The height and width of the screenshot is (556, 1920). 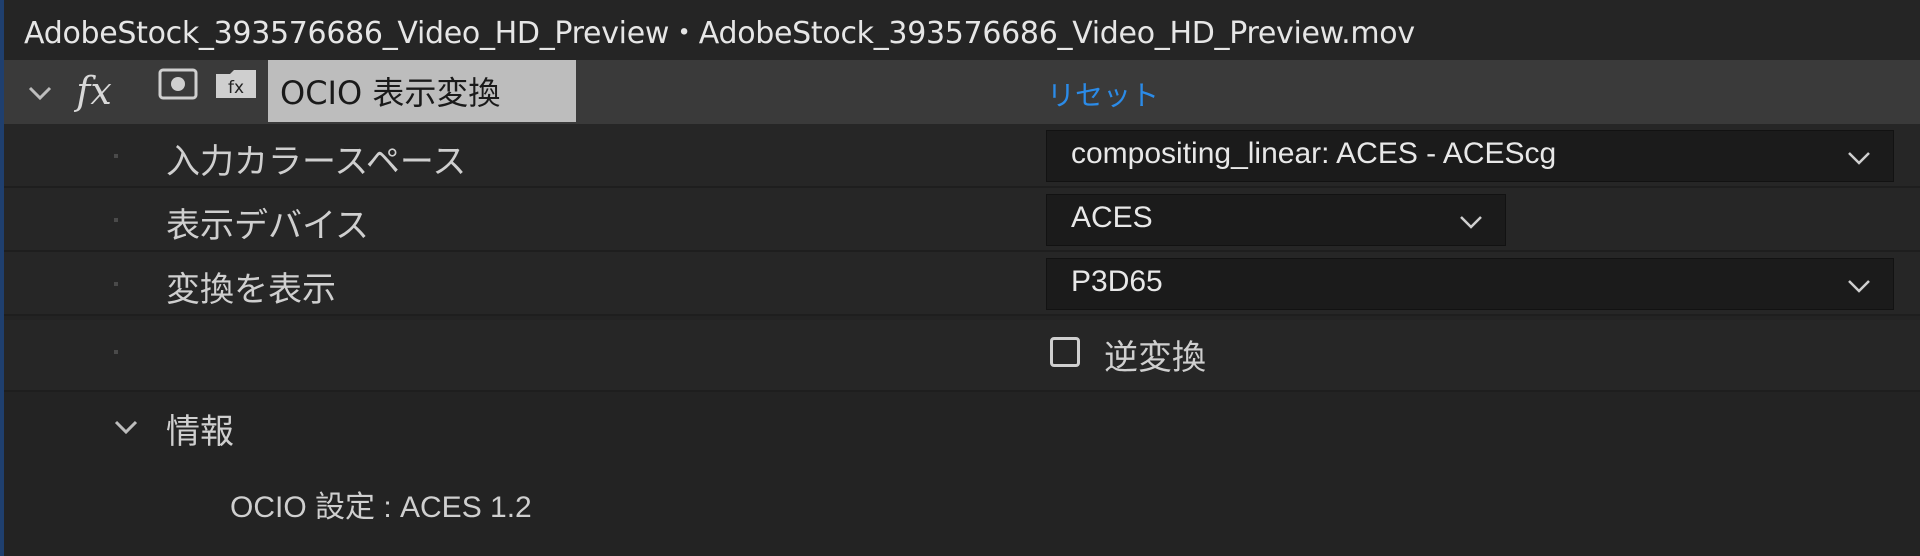 What do you see at coordinates (962, 284) in the screenshot?
I see `param-row-view-transform: 変換を表示 P3D65` at bounding box center [962, 284].